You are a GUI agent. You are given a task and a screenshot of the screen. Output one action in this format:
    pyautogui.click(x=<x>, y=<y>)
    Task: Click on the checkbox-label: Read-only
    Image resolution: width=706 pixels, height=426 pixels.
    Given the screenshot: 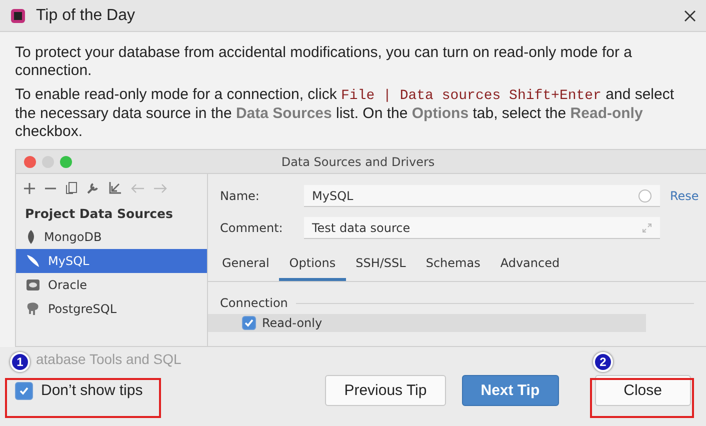 What is the action you would take?
    pyautogui.click(x=292, y=323)
    